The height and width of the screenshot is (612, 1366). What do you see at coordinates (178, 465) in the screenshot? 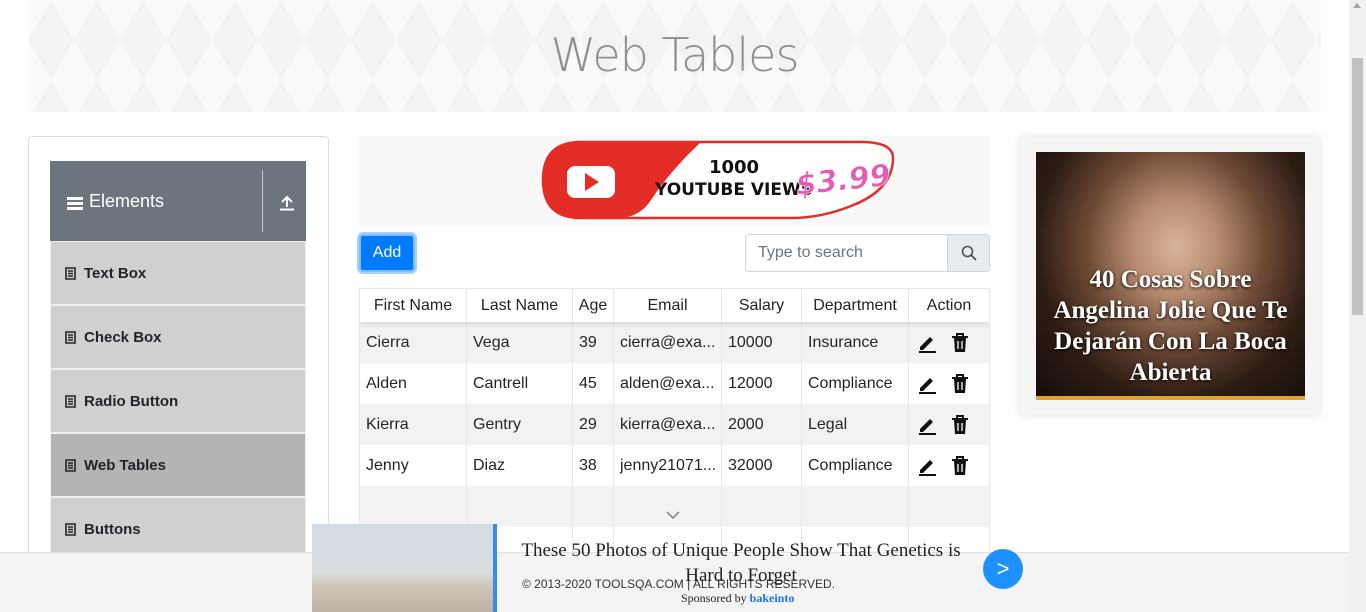
I see `sidebar-item-web-tables: Web Tables` at bounding box center [178, 465].